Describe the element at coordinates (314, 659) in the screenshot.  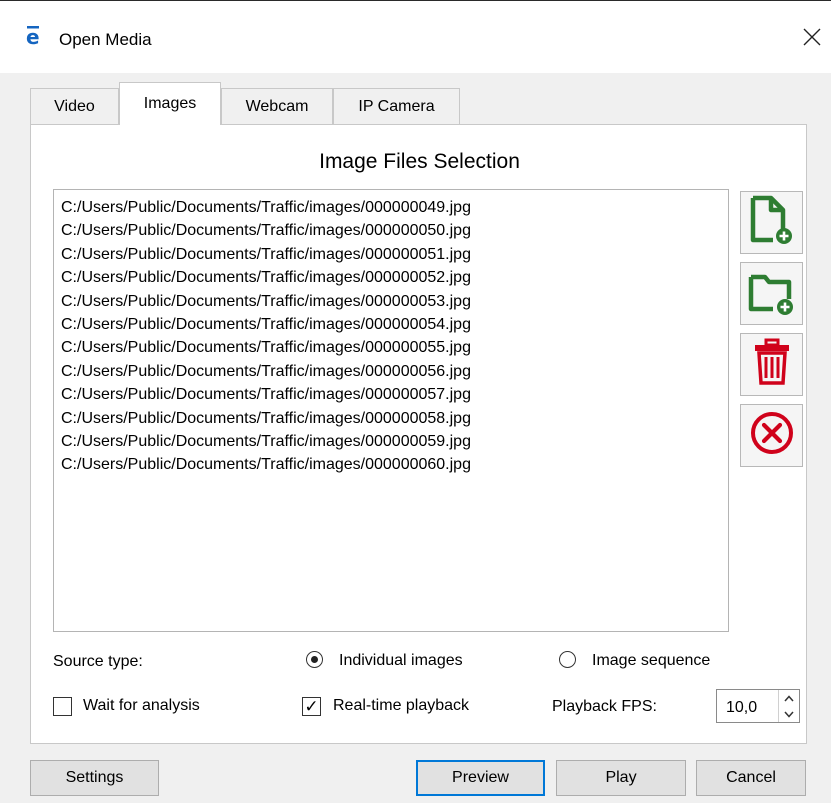
I see `individual-images-radio` at that location.